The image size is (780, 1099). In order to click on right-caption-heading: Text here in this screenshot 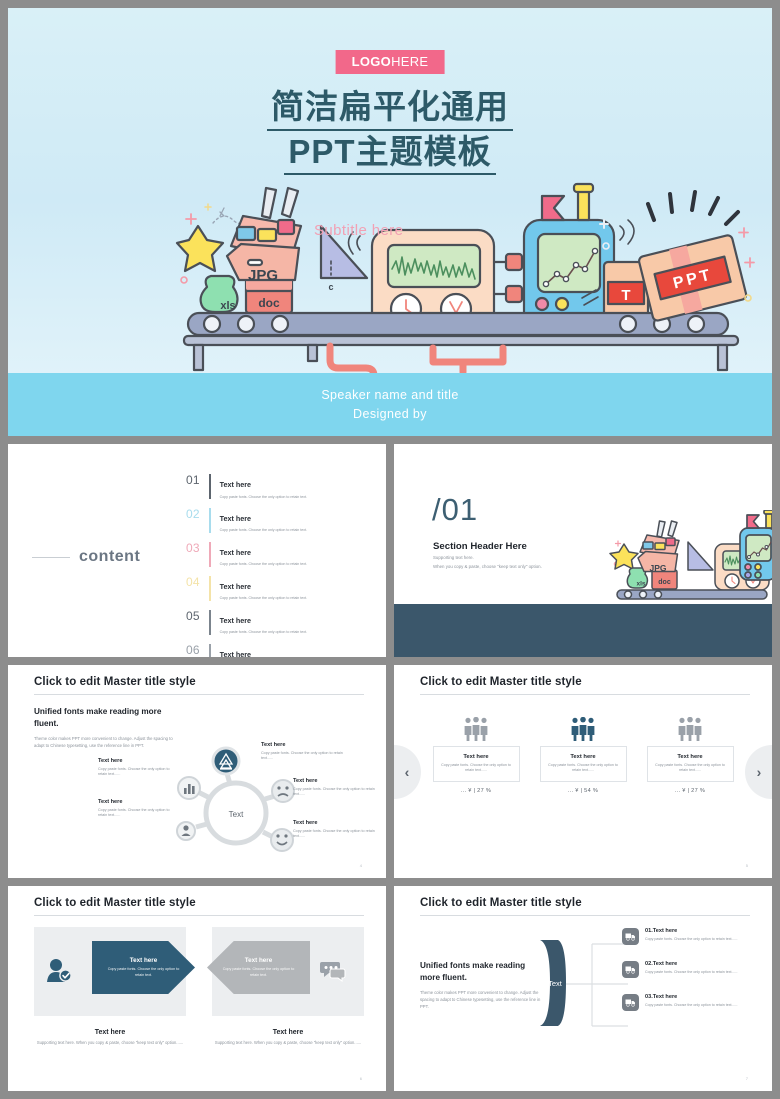, I will do `click(288, 1032)`.